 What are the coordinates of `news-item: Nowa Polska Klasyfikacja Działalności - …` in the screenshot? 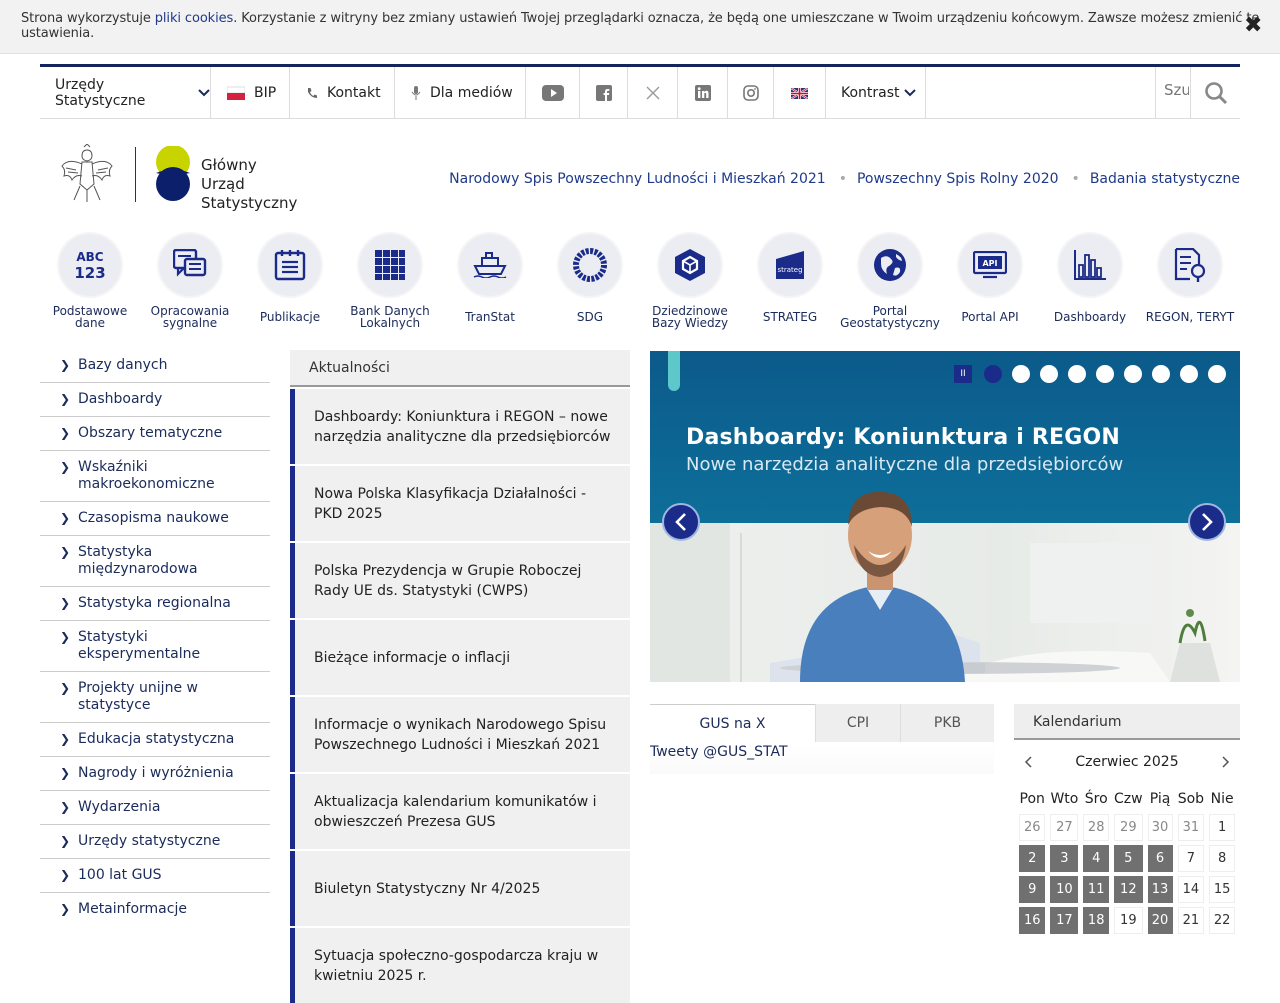 It's located at (460, 503).